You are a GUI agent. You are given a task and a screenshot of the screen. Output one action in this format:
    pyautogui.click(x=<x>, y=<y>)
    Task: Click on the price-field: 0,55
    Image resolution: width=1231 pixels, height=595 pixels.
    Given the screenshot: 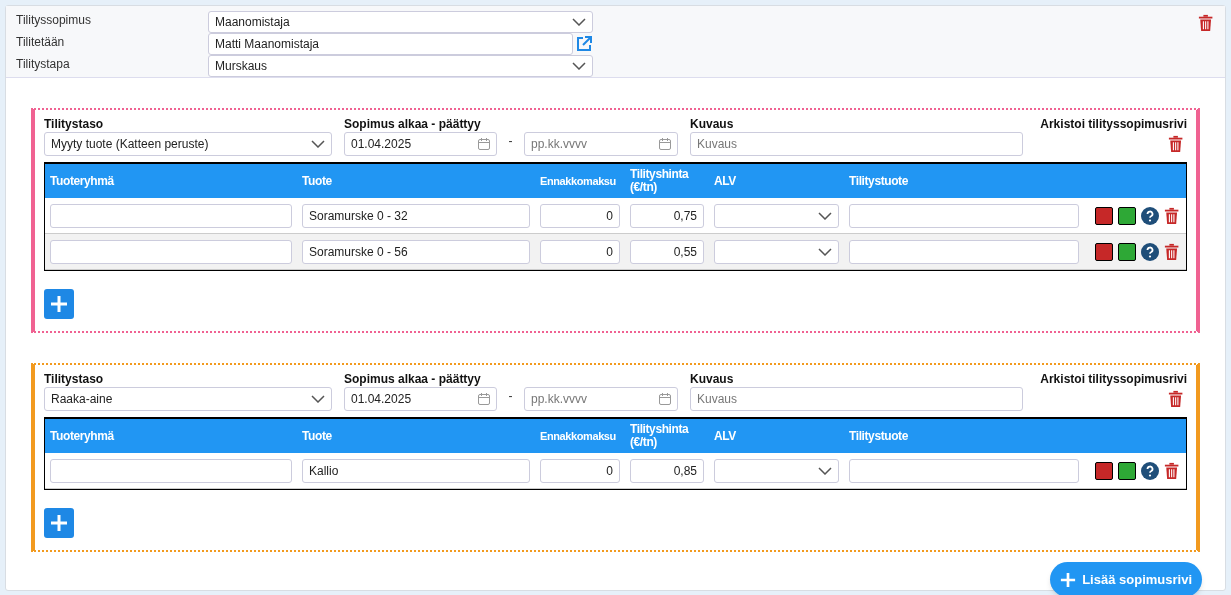 What is the action you would take?
    pyautogui.click(x=667, y=251)
    